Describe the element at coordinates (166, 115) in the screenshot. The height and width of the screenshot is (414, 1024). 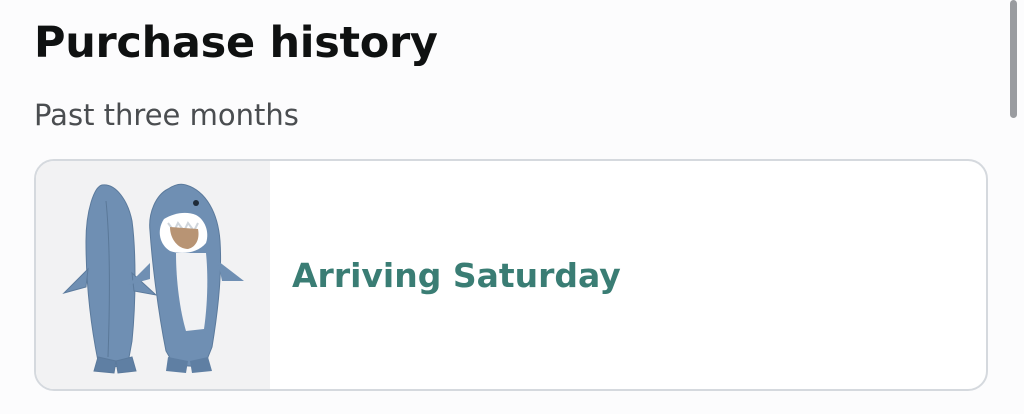
I see `section-subtitle: Past three months` at that location.